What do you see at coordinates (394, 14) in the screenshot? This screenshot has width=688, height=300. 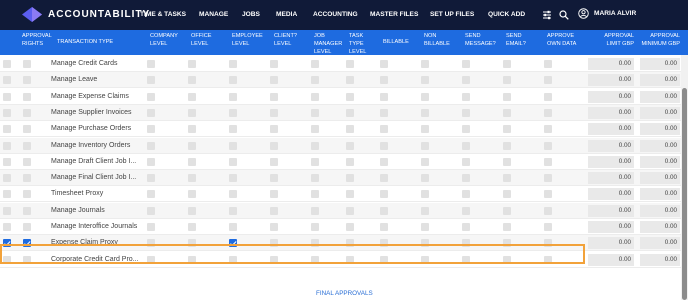 I see `nav-item-master-files: MASTER FILES` at bounding box center [394, 14].